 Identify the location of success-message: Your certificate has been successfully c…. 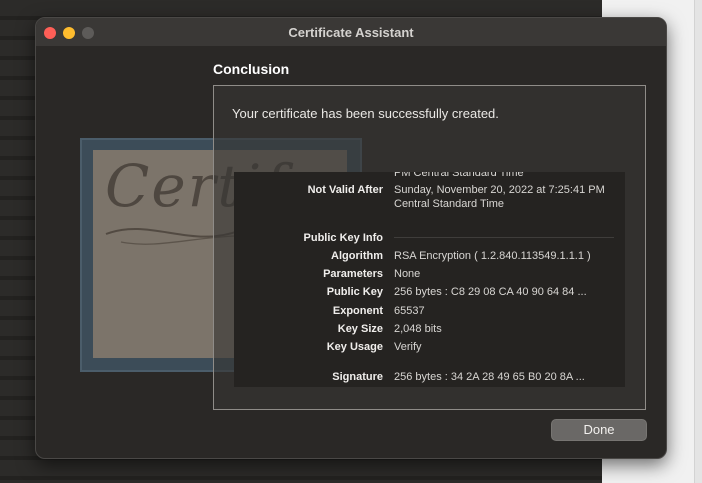
(365, 113).